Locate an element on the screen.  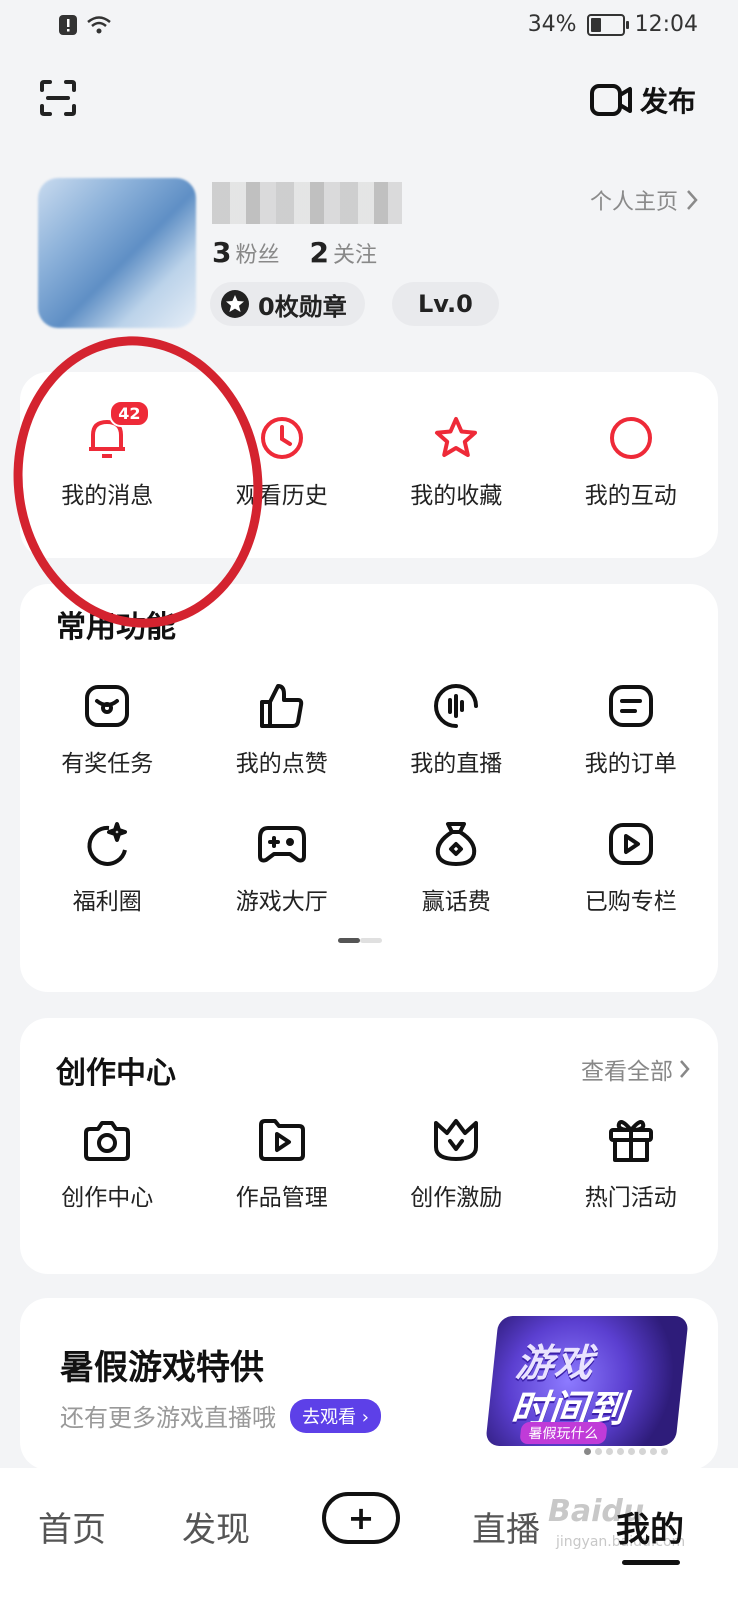
function-my-live: 我的直播 is located at coordinates (456, 728).